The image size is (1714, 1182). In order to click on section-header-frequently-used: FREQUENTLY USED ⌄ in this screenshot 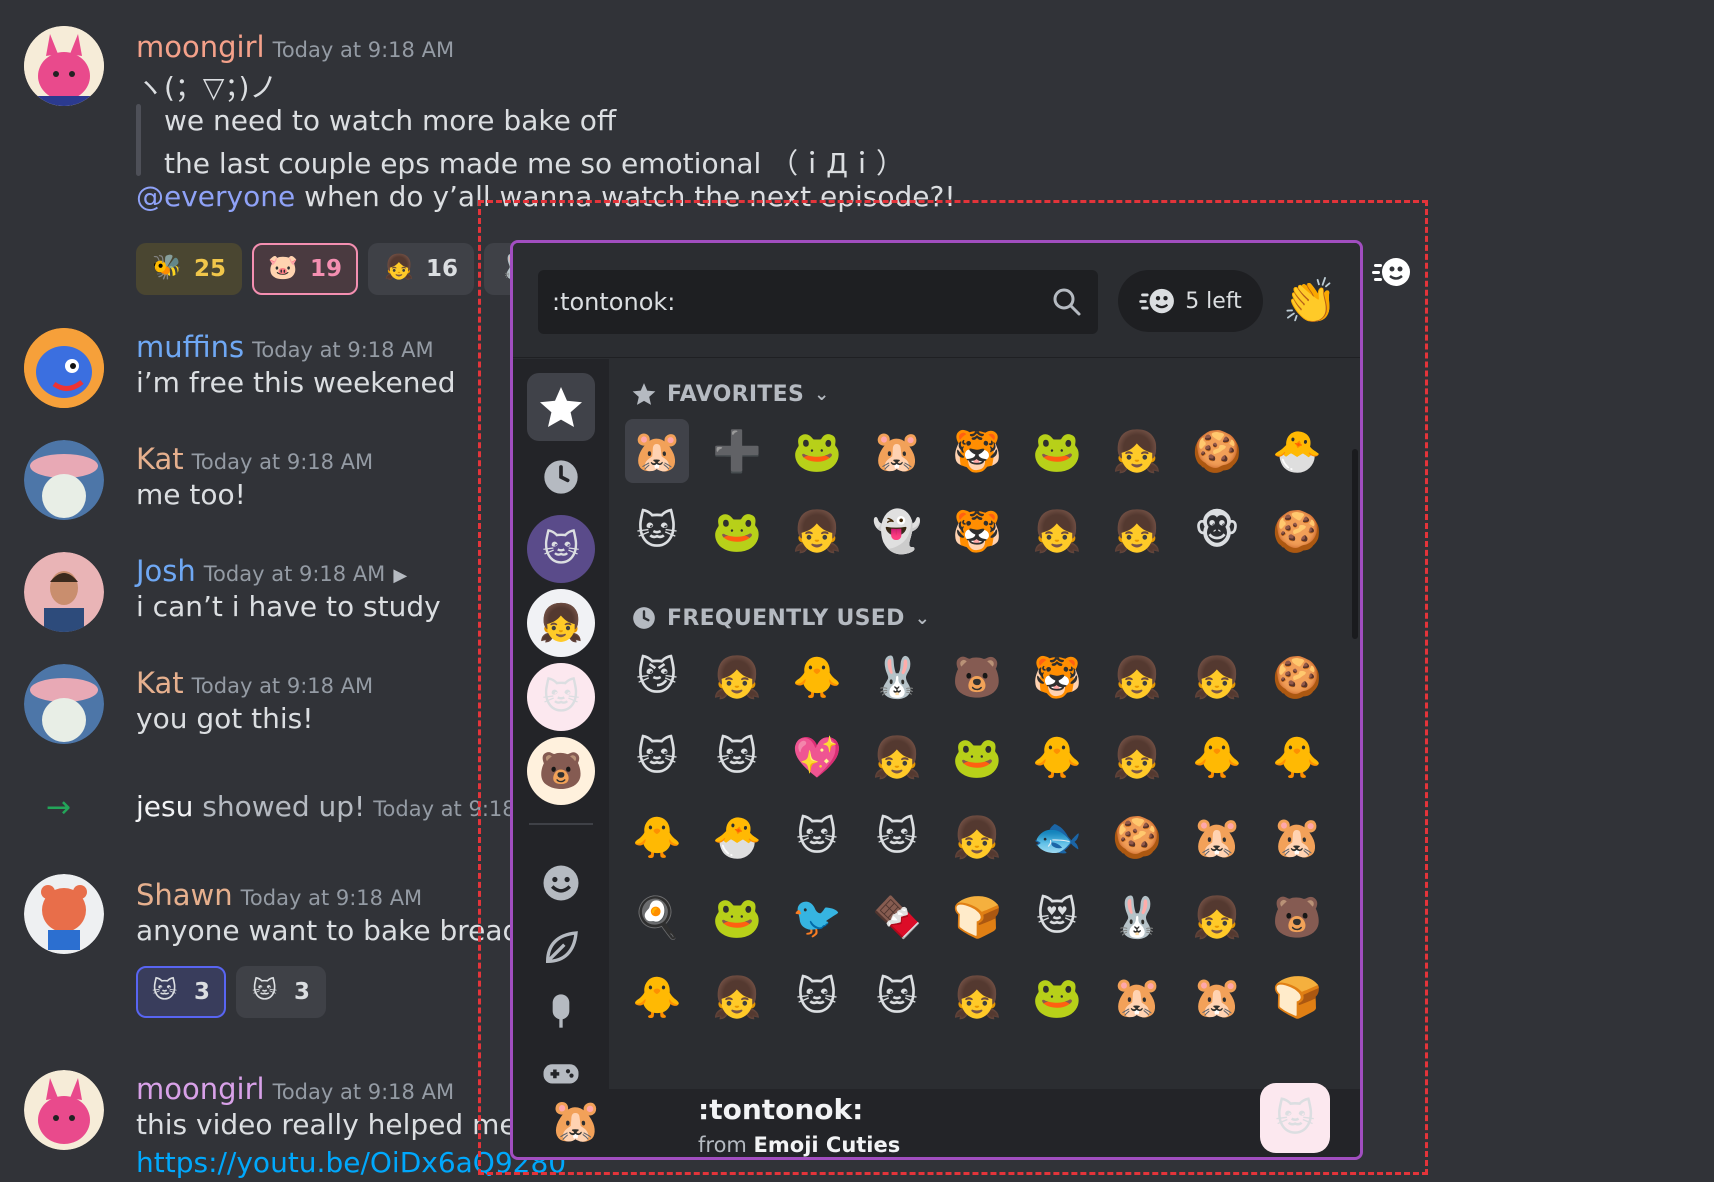, I will do `click(780, 618)`.